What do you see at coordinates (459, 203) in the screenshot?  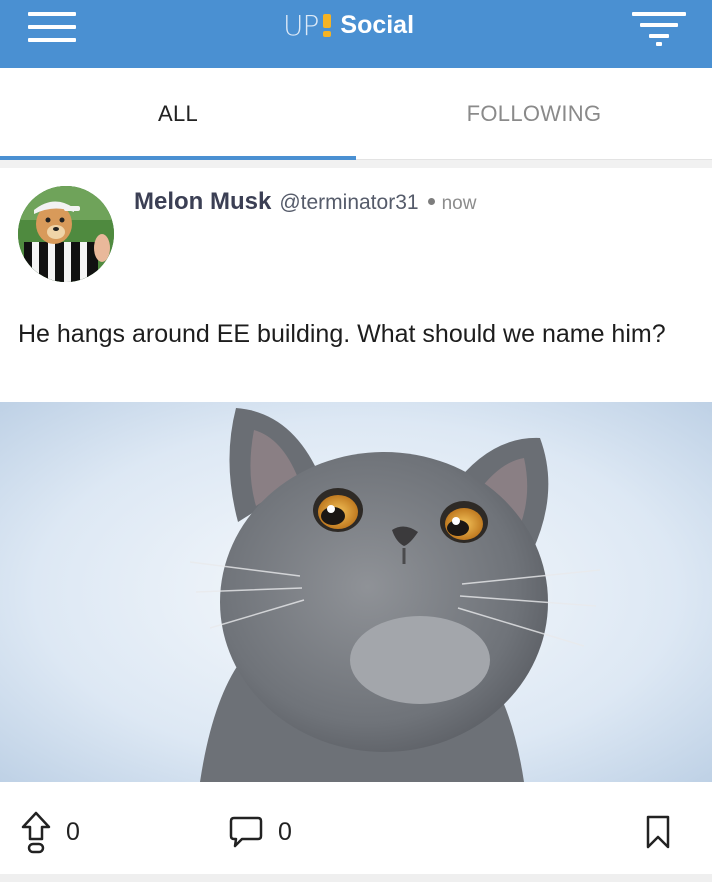 I see `post-time: now` at bounding box center [459, 203].